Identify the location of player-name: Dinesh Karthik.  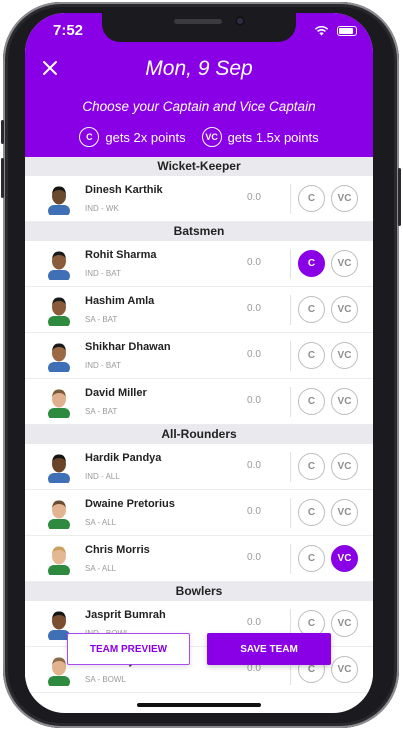
(124, 190).